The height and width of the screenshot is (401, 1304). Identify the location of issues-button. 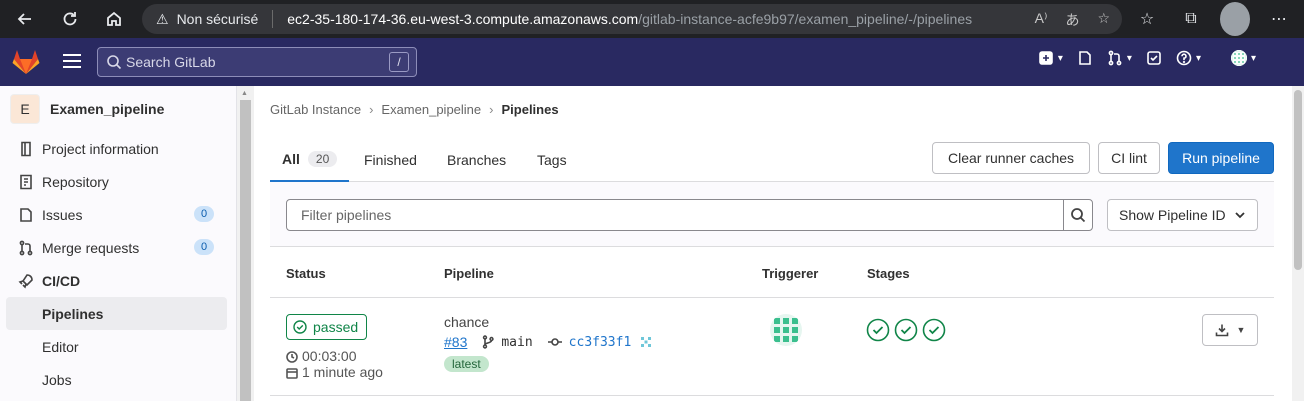
(1085, 58).